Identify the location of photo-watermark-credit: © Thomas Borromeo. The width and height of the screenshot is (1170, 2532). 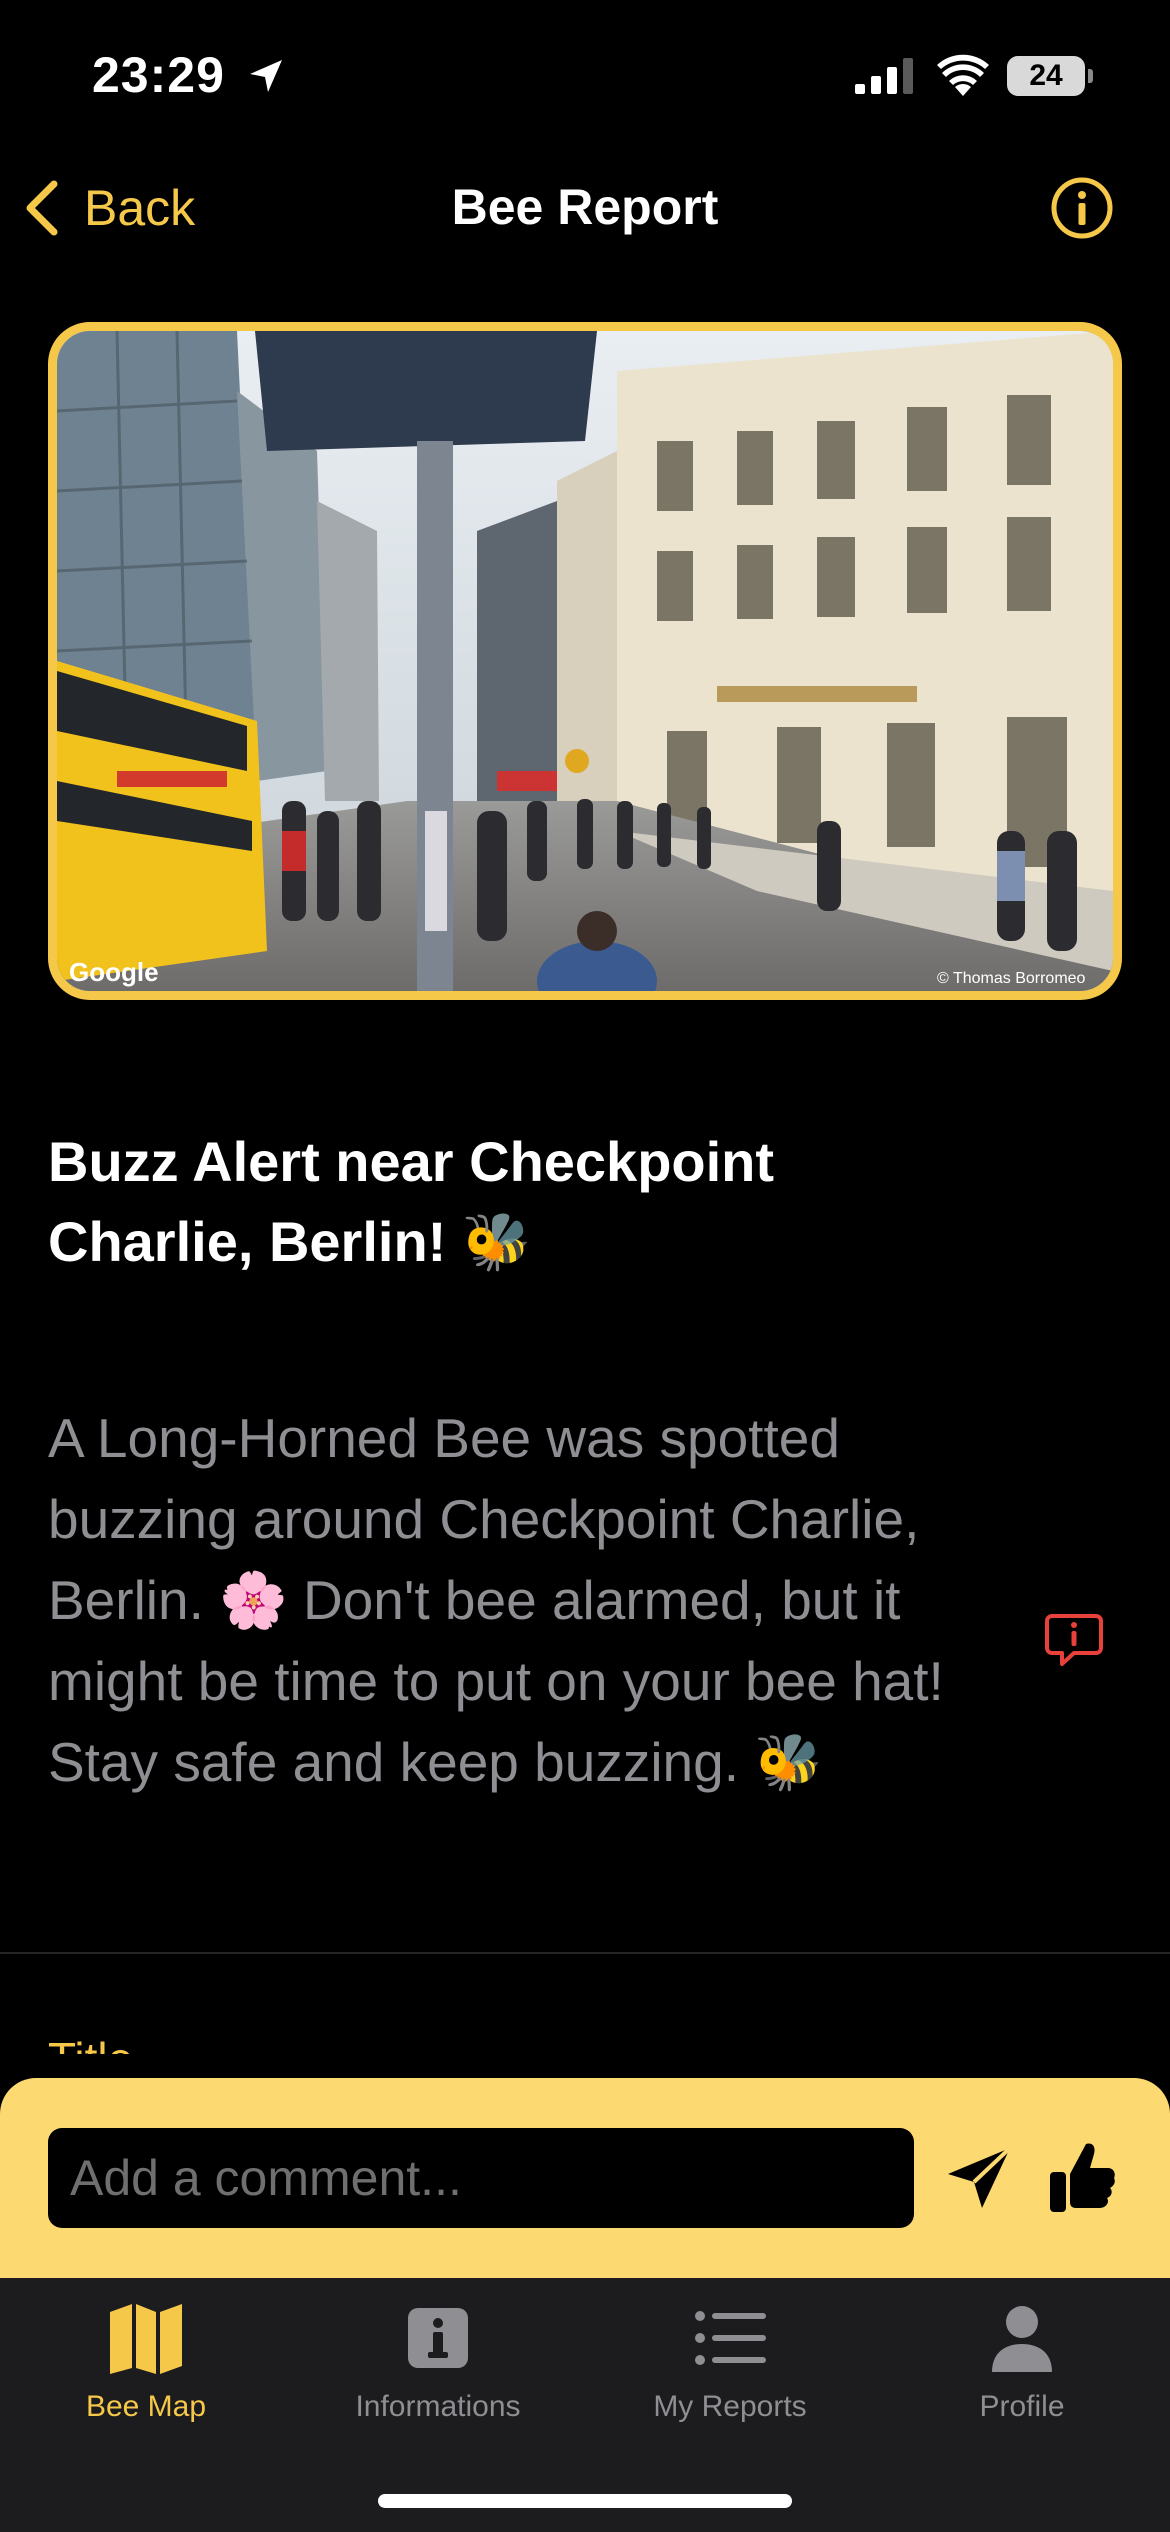
(1011, 978).